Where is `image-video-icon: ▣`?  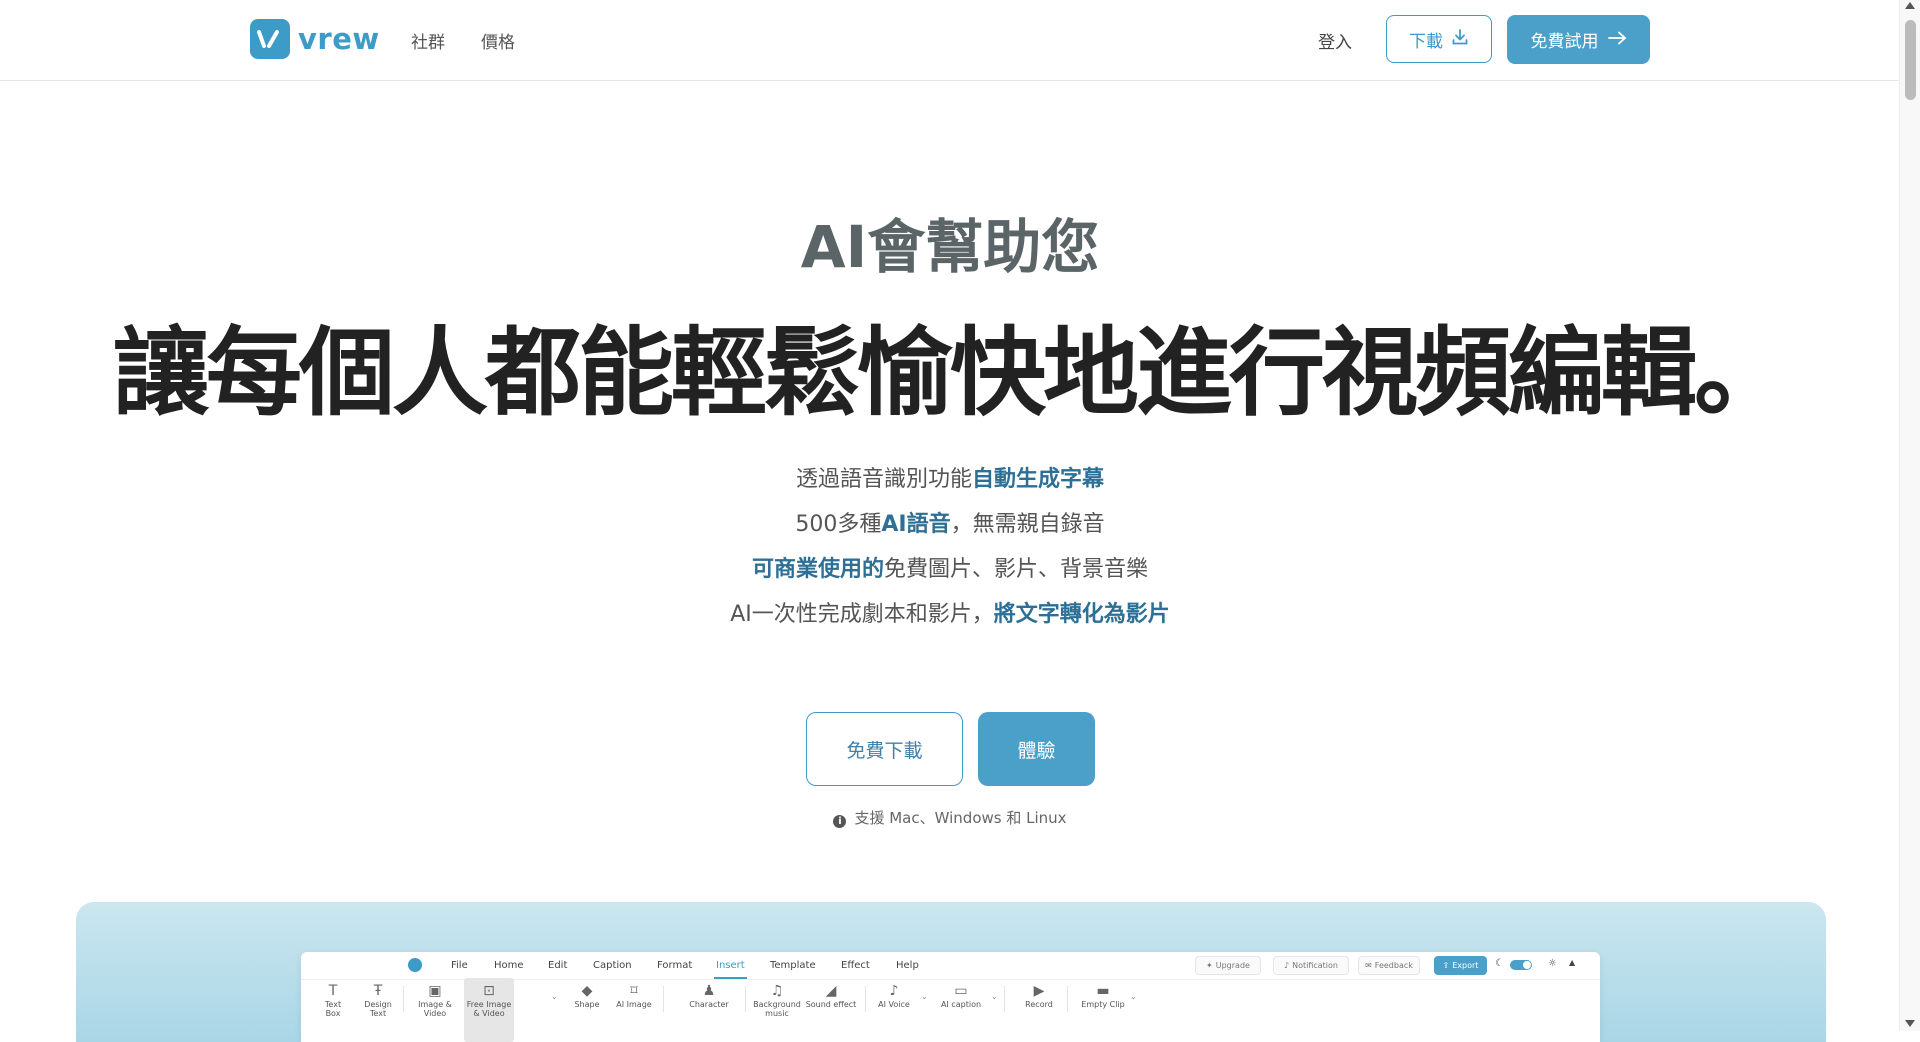 image-video-icon: ▣ is located at coordinates (435, 991).